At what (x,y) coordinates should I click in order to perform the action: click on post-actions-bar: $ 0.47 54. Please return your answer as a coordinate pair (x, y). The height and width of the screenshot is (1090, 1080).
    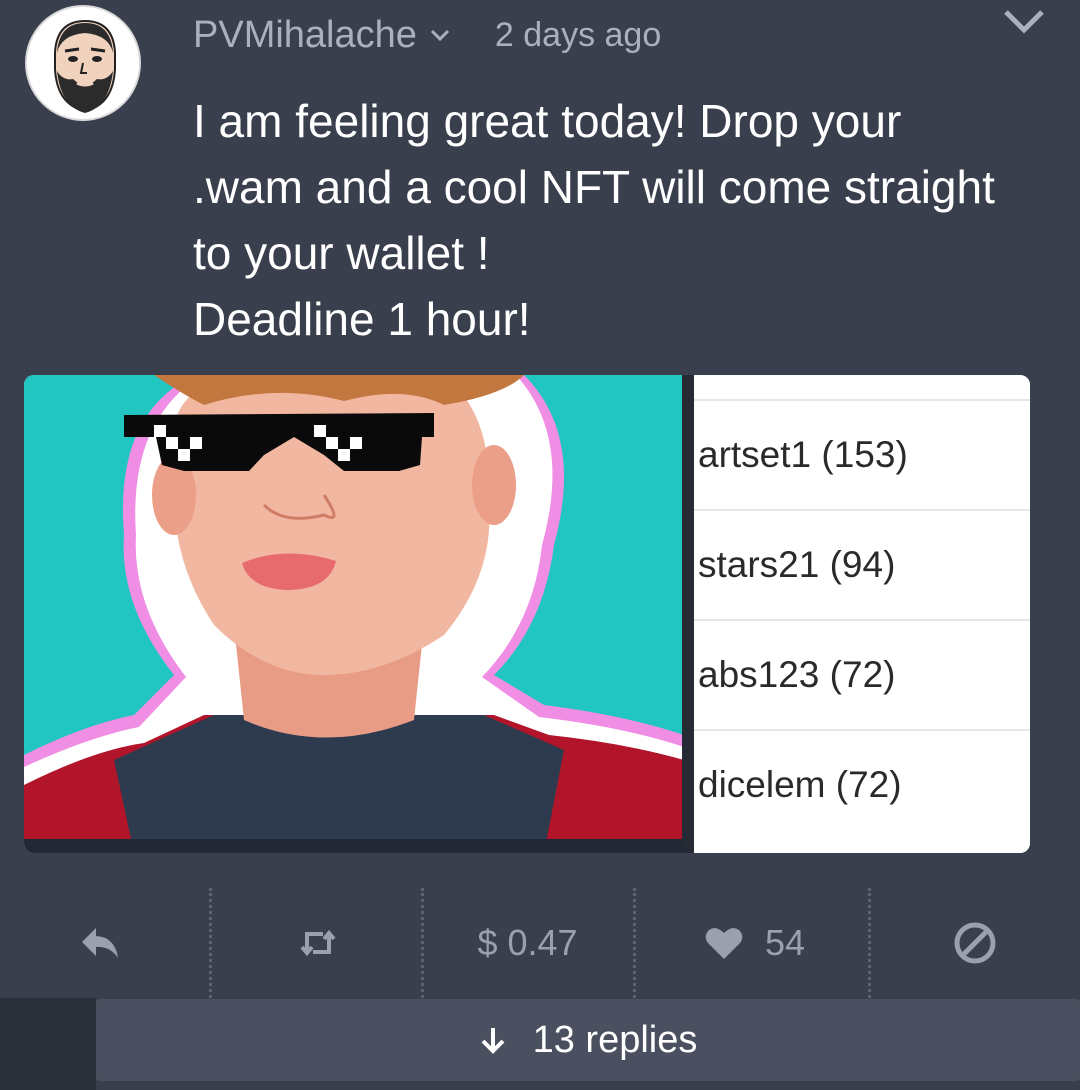
    Looking at the image, I should click on (540, 943).